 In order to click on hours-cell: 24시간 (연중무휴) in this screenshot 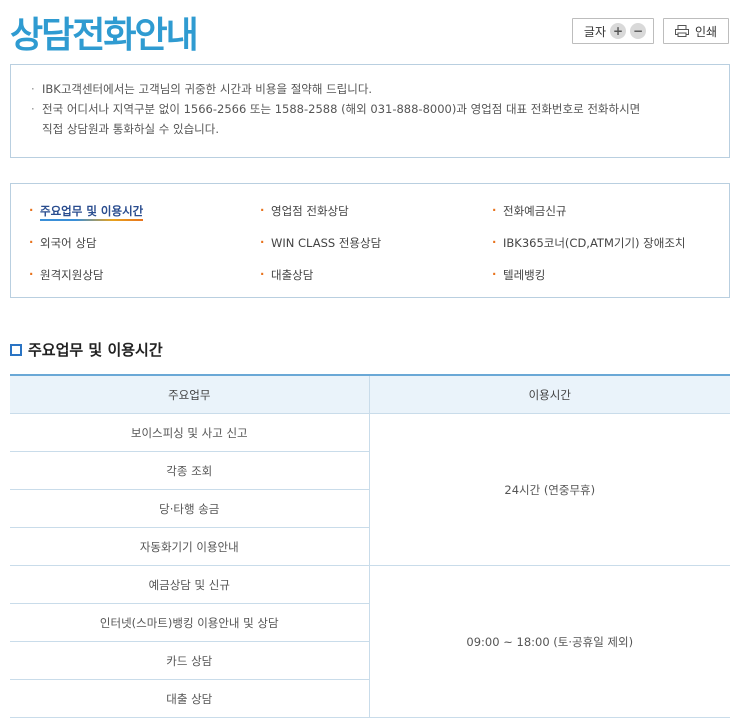, I will do `click(549, 489)`.